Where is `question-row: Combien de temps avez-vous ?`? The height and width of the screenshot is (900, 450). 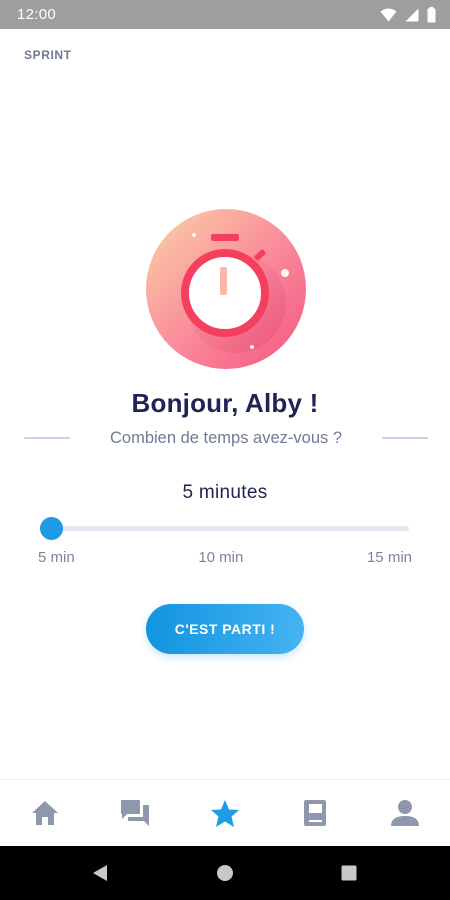 question-row: Combien de temps avez-vous ? is located at coordinates (226, 438).